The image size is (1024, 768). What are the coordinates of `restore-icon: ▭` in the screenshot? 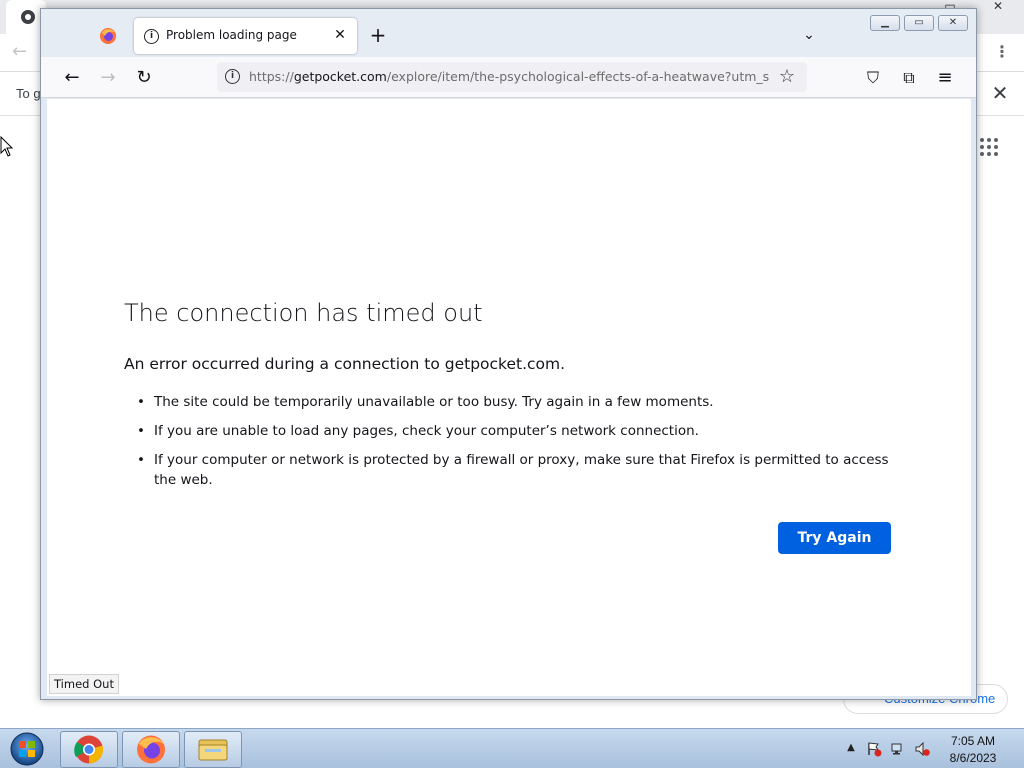 It's located at (919, 22).